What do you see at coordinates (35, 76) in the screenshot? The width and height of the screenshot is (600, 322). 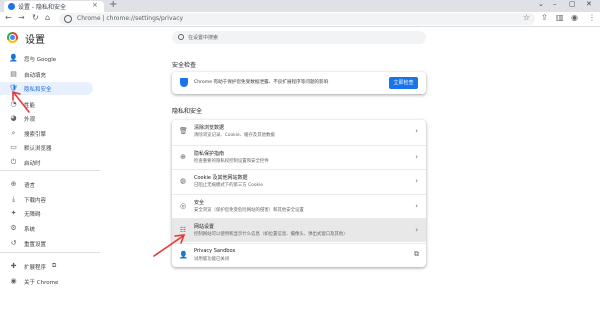 I see `sidebar-item-label: 自动填充` at bounding box center [35, 76].